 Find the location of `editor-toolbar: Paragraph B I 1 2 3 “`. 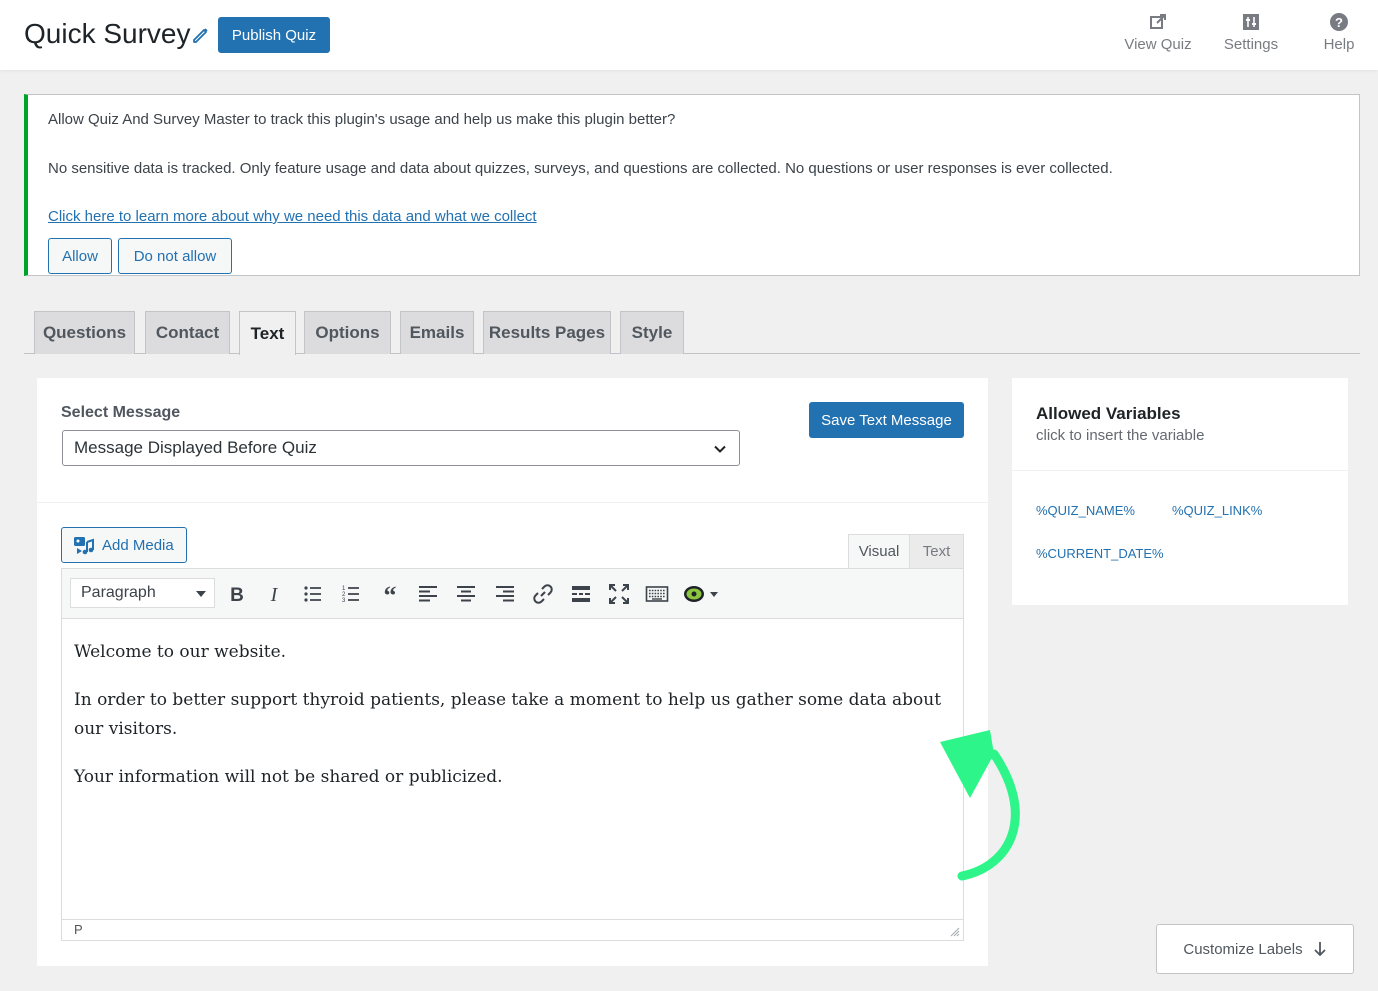

editor-toolbar: Paragraph B I 1 2 3 “ is located at coordinates (512, 594).